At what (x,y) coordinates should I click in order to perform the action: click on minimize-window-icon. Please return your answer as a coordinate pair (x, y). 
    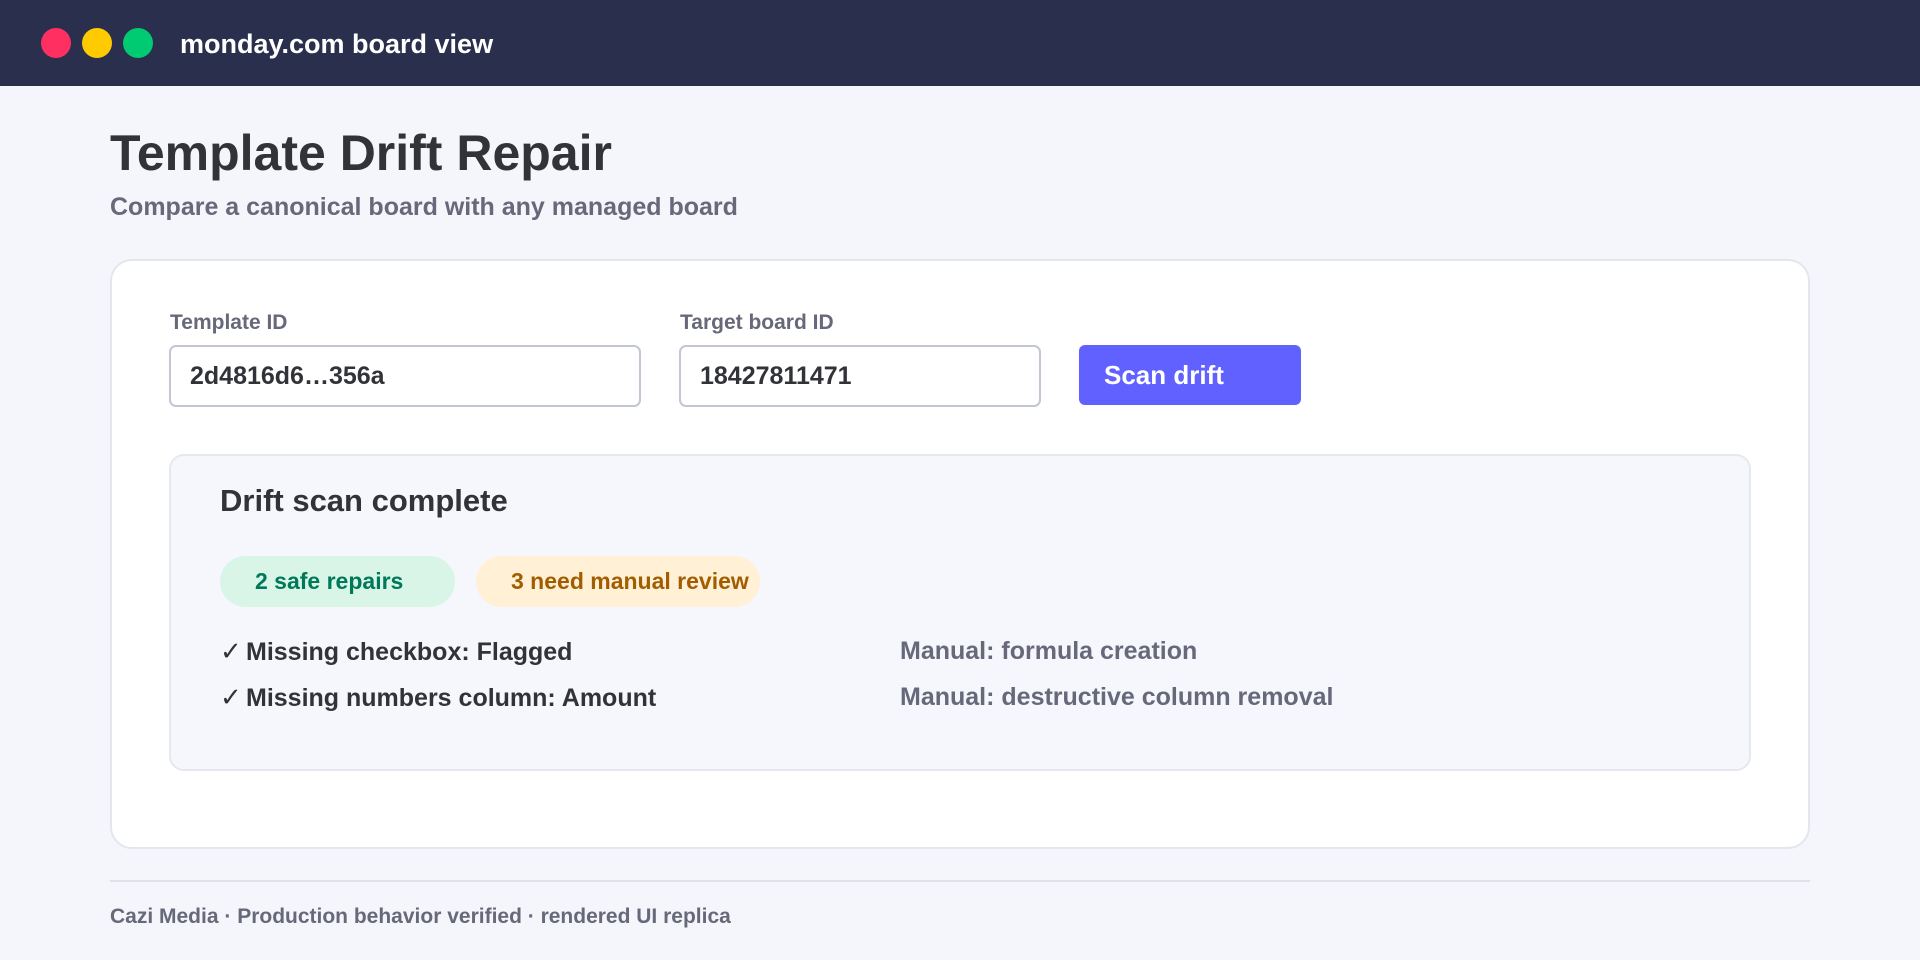
    Looking at the image, I should click on (97, 43).